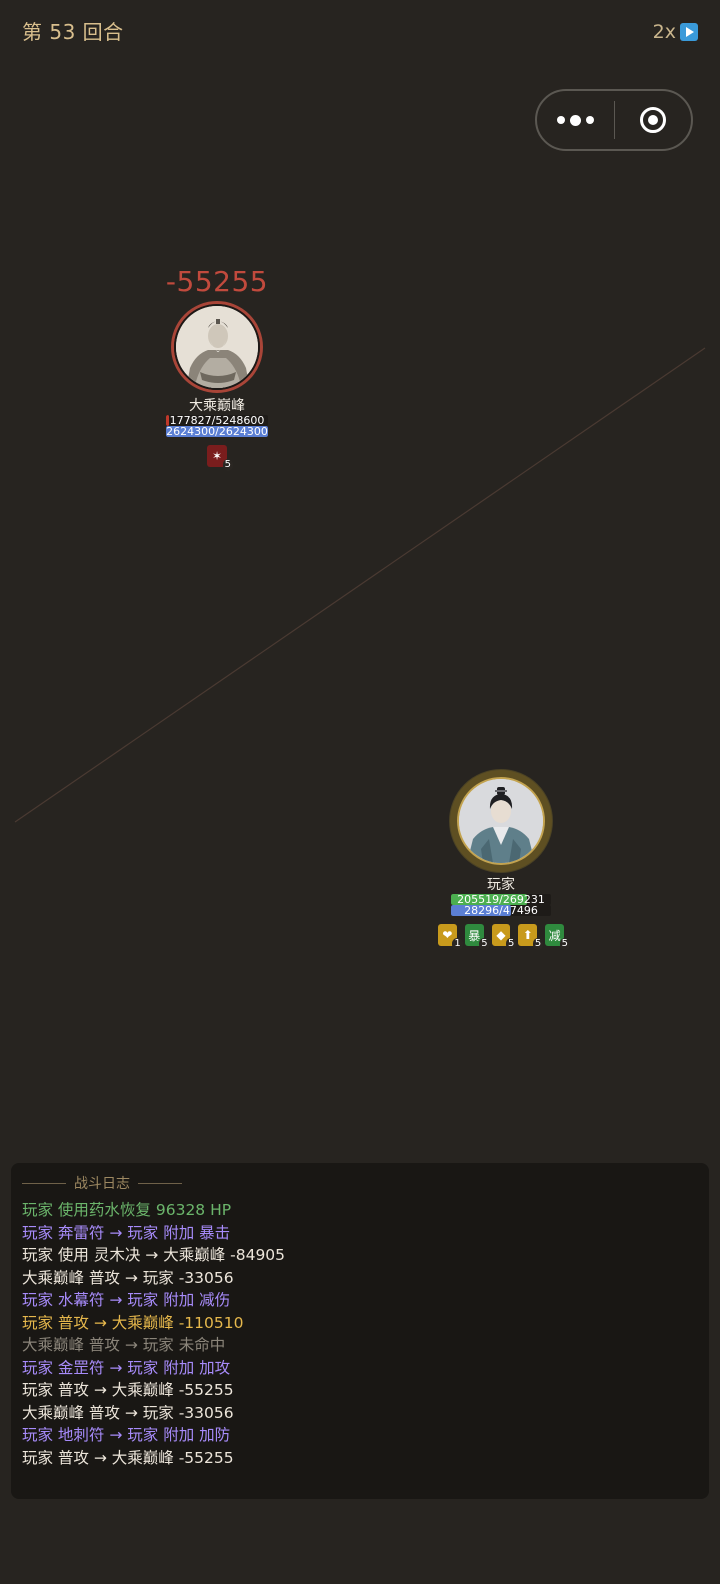  I want to click on battle-log-header: 战斗日志, so click(360, 1183).